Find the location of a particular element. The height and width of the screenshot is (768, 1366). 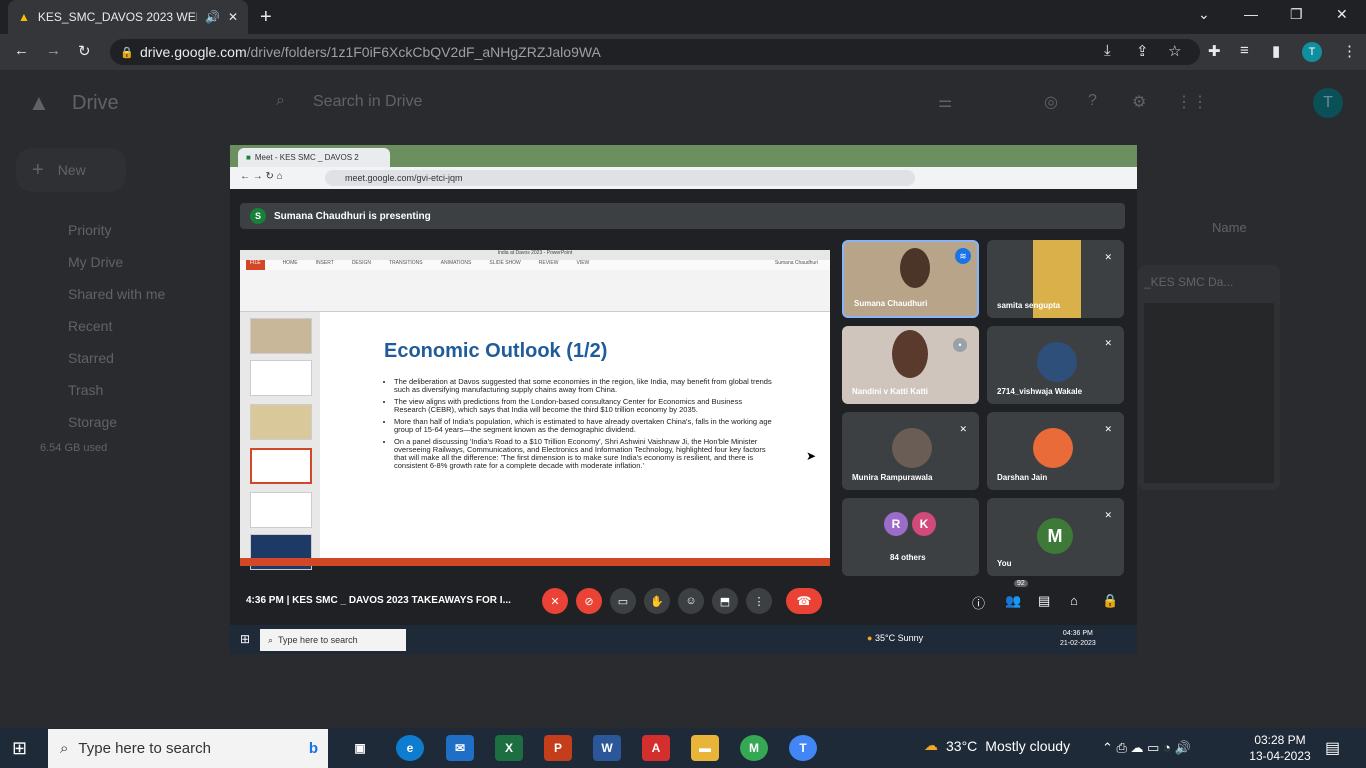

taskbar-clock: 03:28 PM 13-04-2023 is located at coordinates (1280, 748).